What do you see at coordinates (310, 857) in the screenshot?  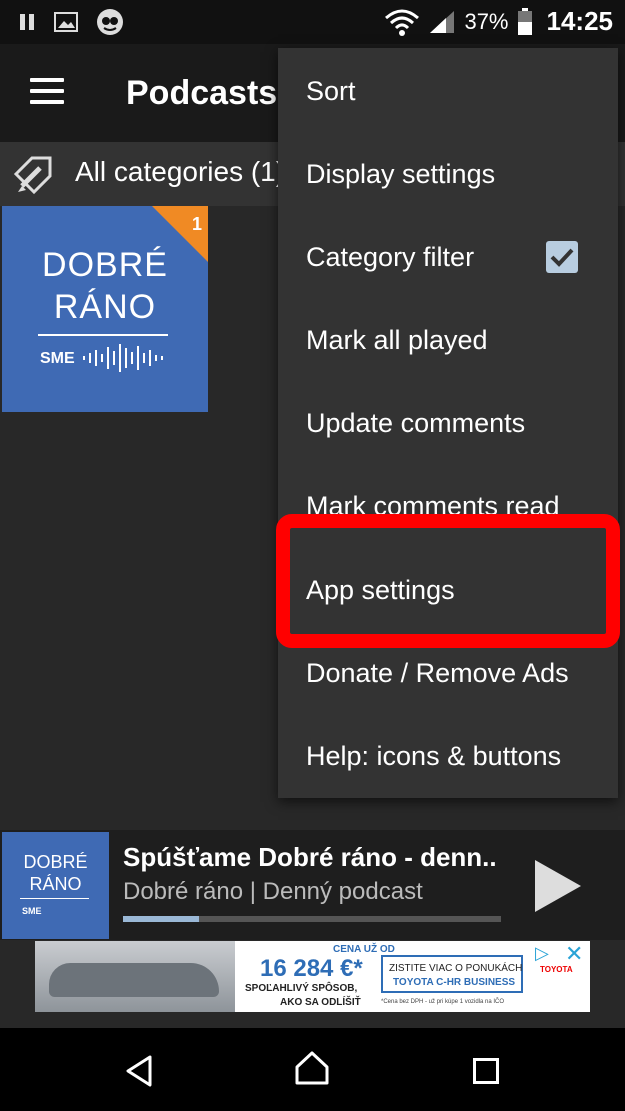 I see `episode-title: Spúšťame Dobré ráno - denn..` at bounding box center [310, 857].